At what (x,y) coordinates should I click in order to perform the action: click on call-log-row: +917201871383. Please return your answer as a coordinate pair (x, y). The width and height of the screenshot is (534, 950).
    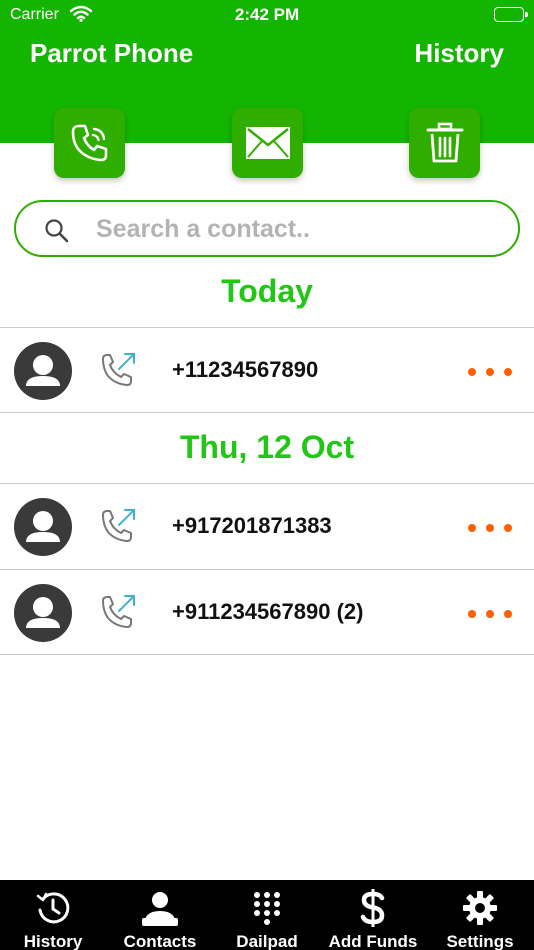
    Looking at the image, I should click on (267, 526).